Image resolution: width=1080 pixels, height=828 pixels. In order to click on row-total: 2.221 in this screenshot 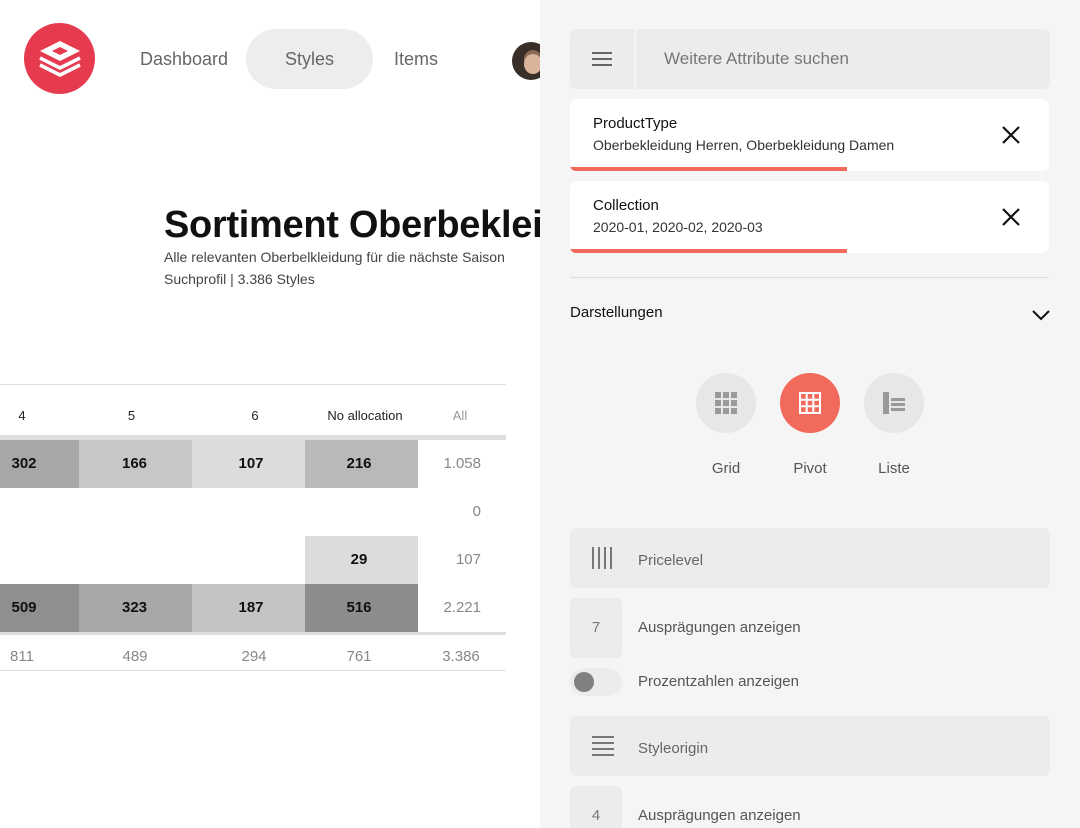, I will do `click(462, 607)`.